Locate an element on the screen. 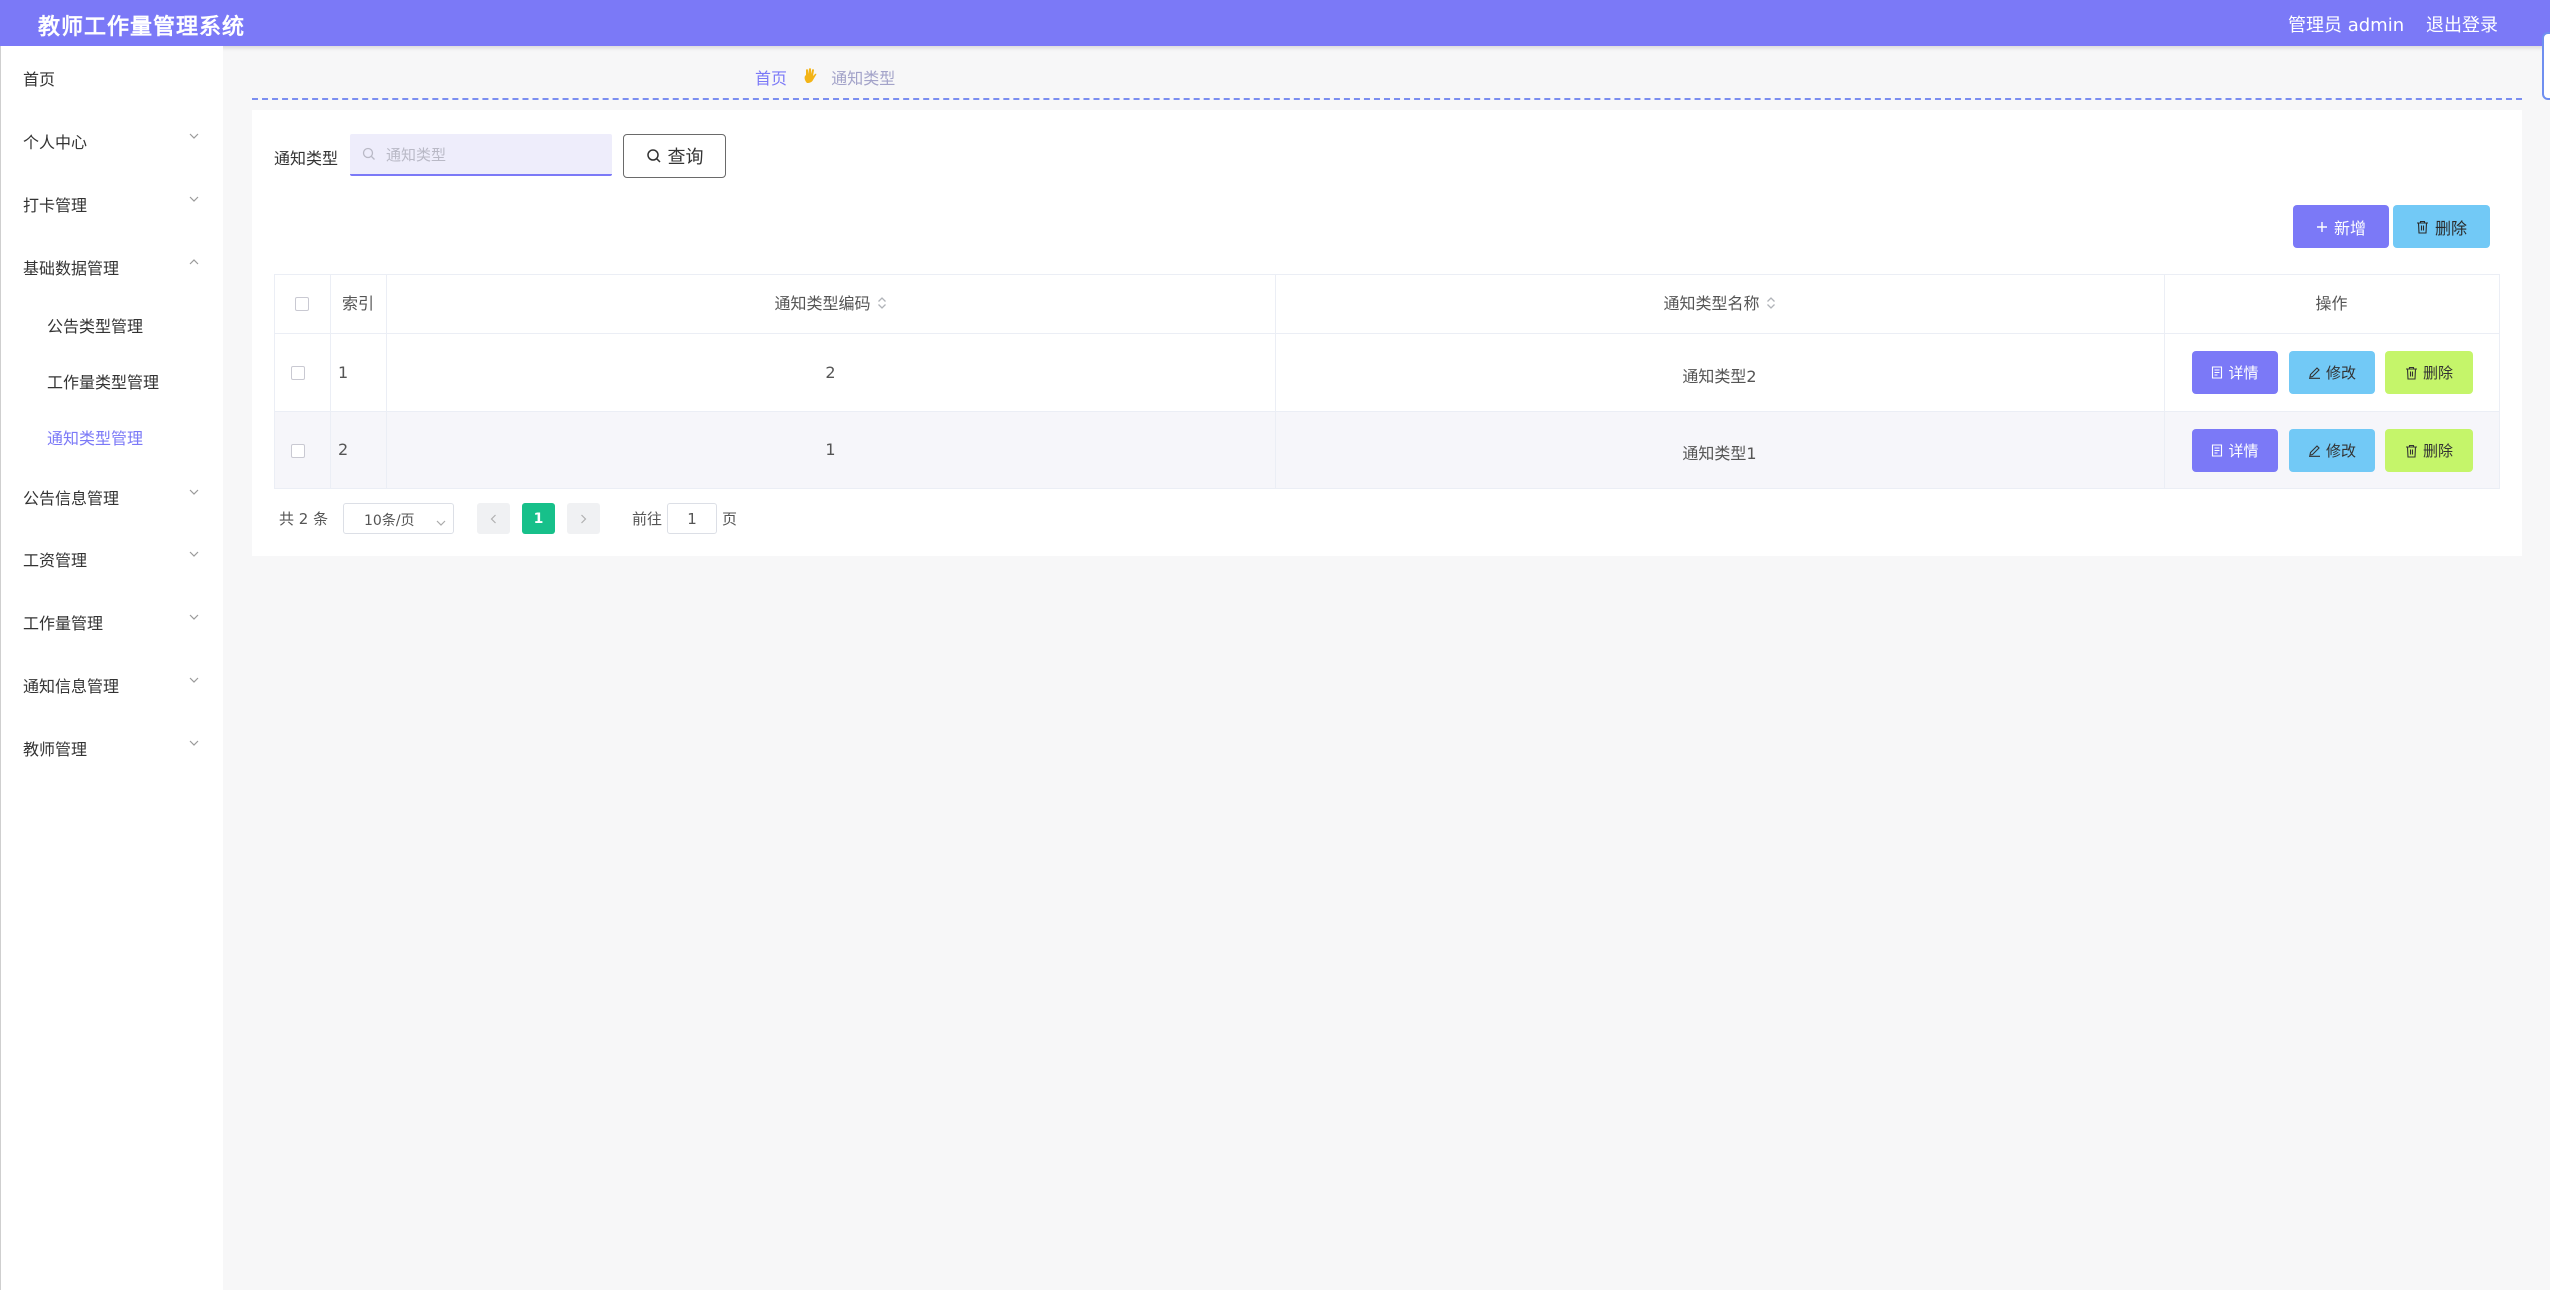 The width and height of the screenshot is (2550, 1290). row-index: 1 is located at coordinates (343, 372).